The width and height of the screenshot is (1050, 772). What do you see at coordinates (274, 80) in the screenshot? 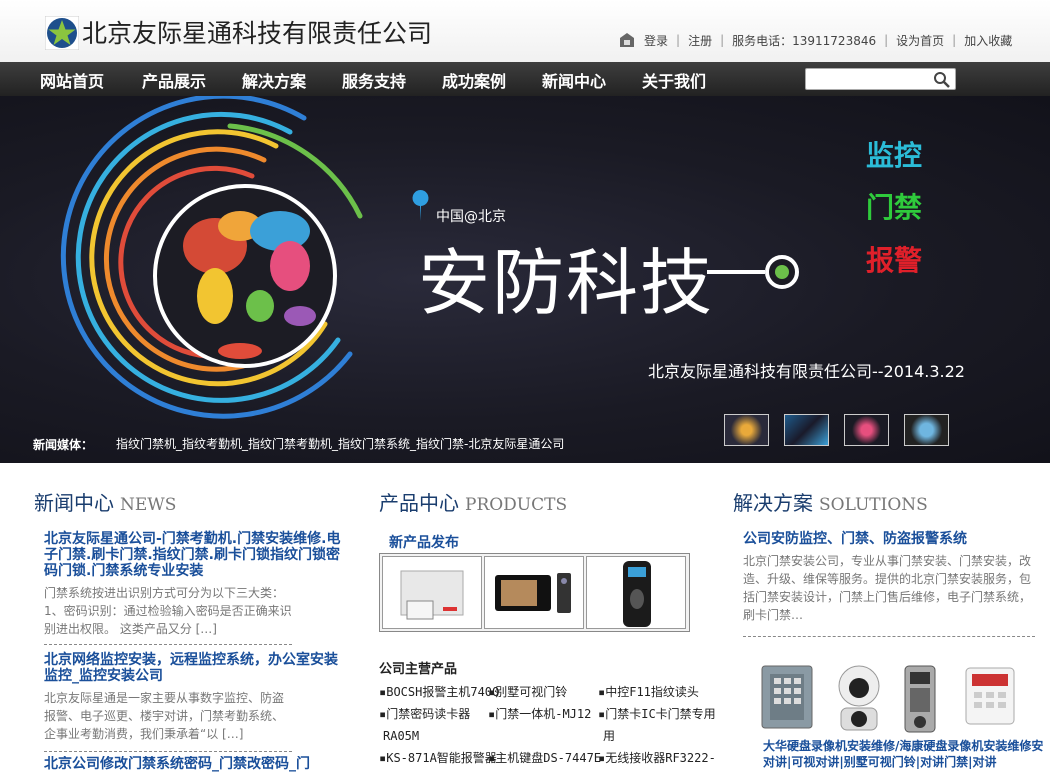
I see `nav-solutions: 解决方案` at bounding box center [274, 80].